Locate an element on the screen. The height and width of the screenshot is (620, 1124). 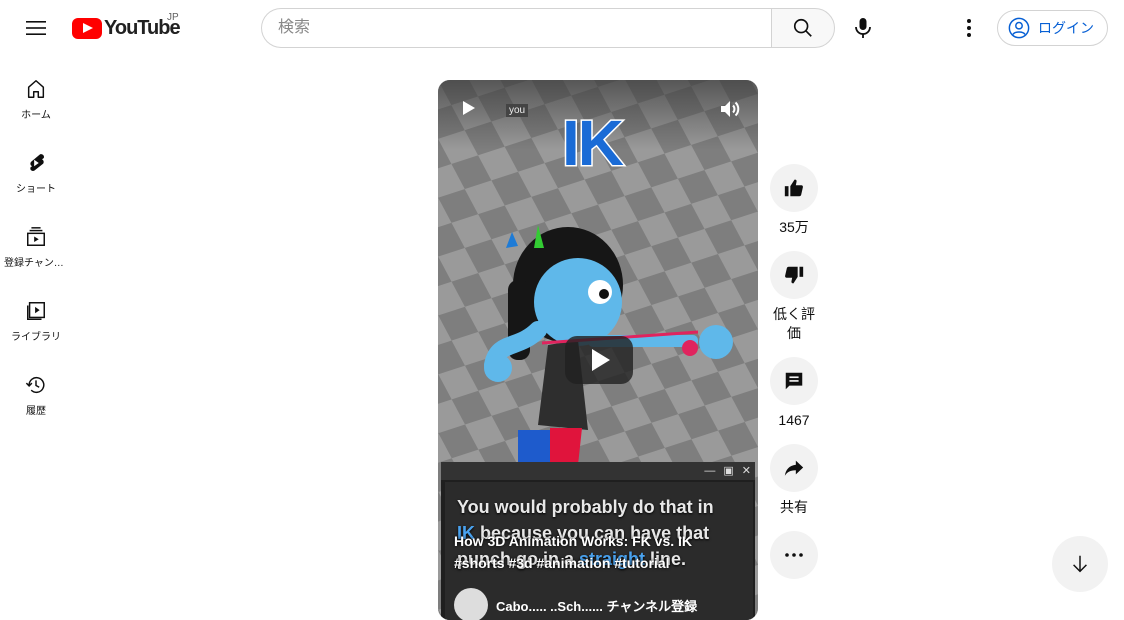
search-box is located at coordinates (548, 28).